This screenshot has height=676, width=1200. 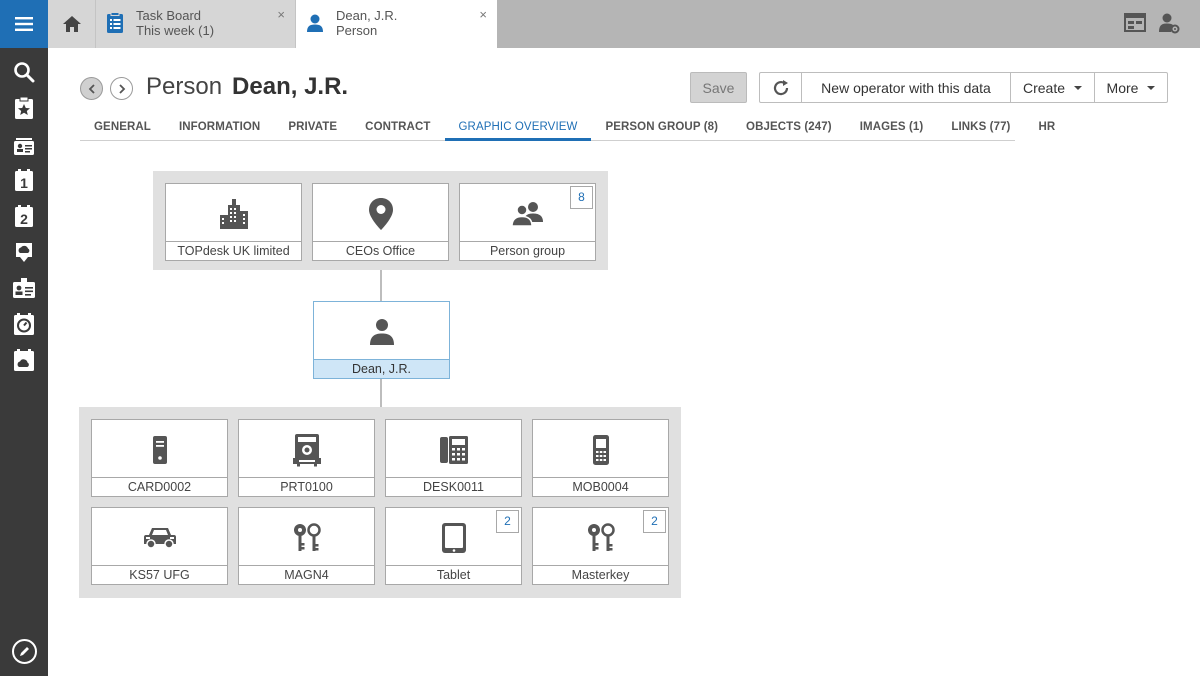 I want to click on tile-label: Person group, so click(x=527, y=250).